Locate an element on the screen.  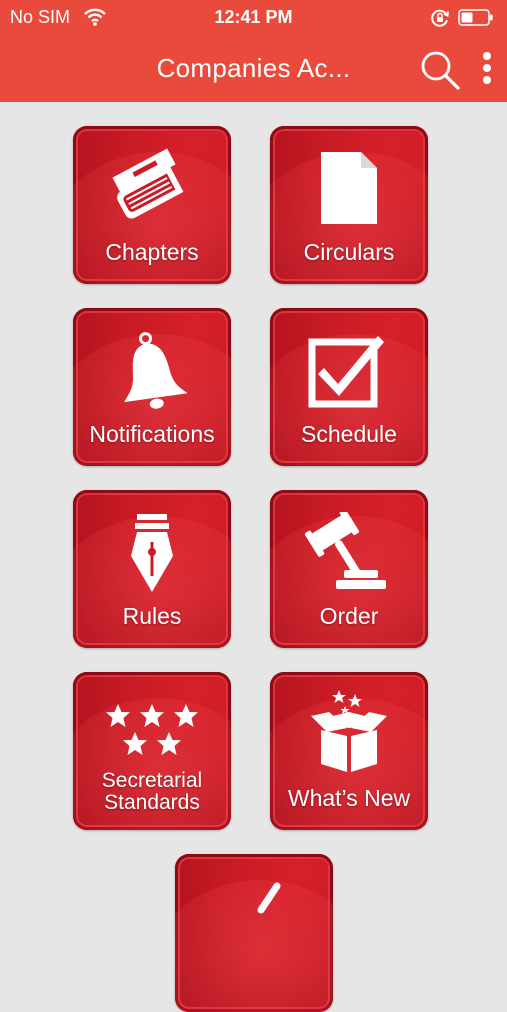
tile-label-whats-new: What’s New is located at coordinates (349, 798).